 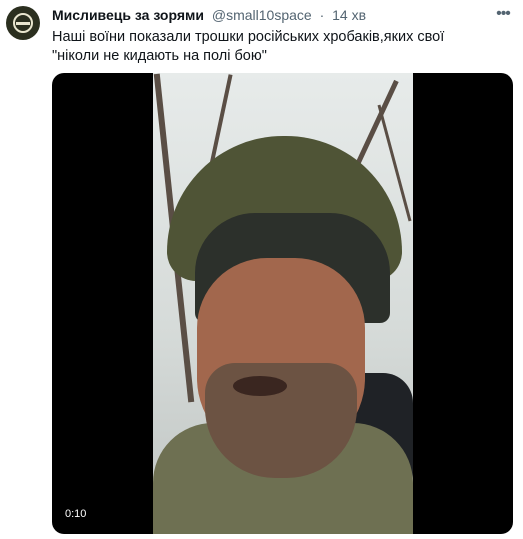 I want to click on display-name: Мисливець за зорями, so click(x=128, y=15).